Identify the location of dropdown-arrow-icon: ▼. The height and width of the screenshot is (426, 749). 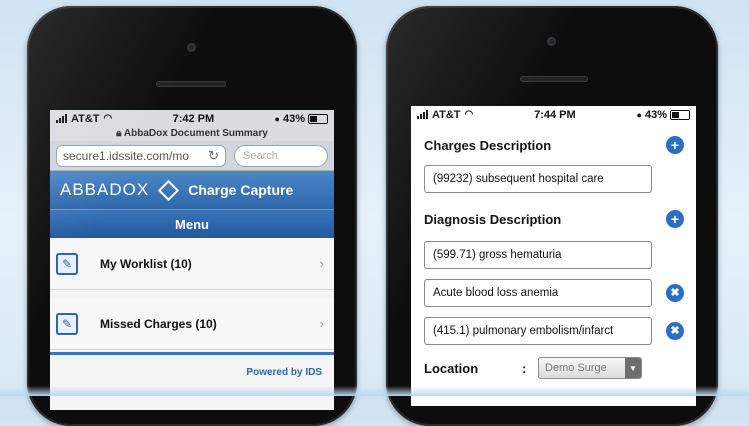
(633, 368).